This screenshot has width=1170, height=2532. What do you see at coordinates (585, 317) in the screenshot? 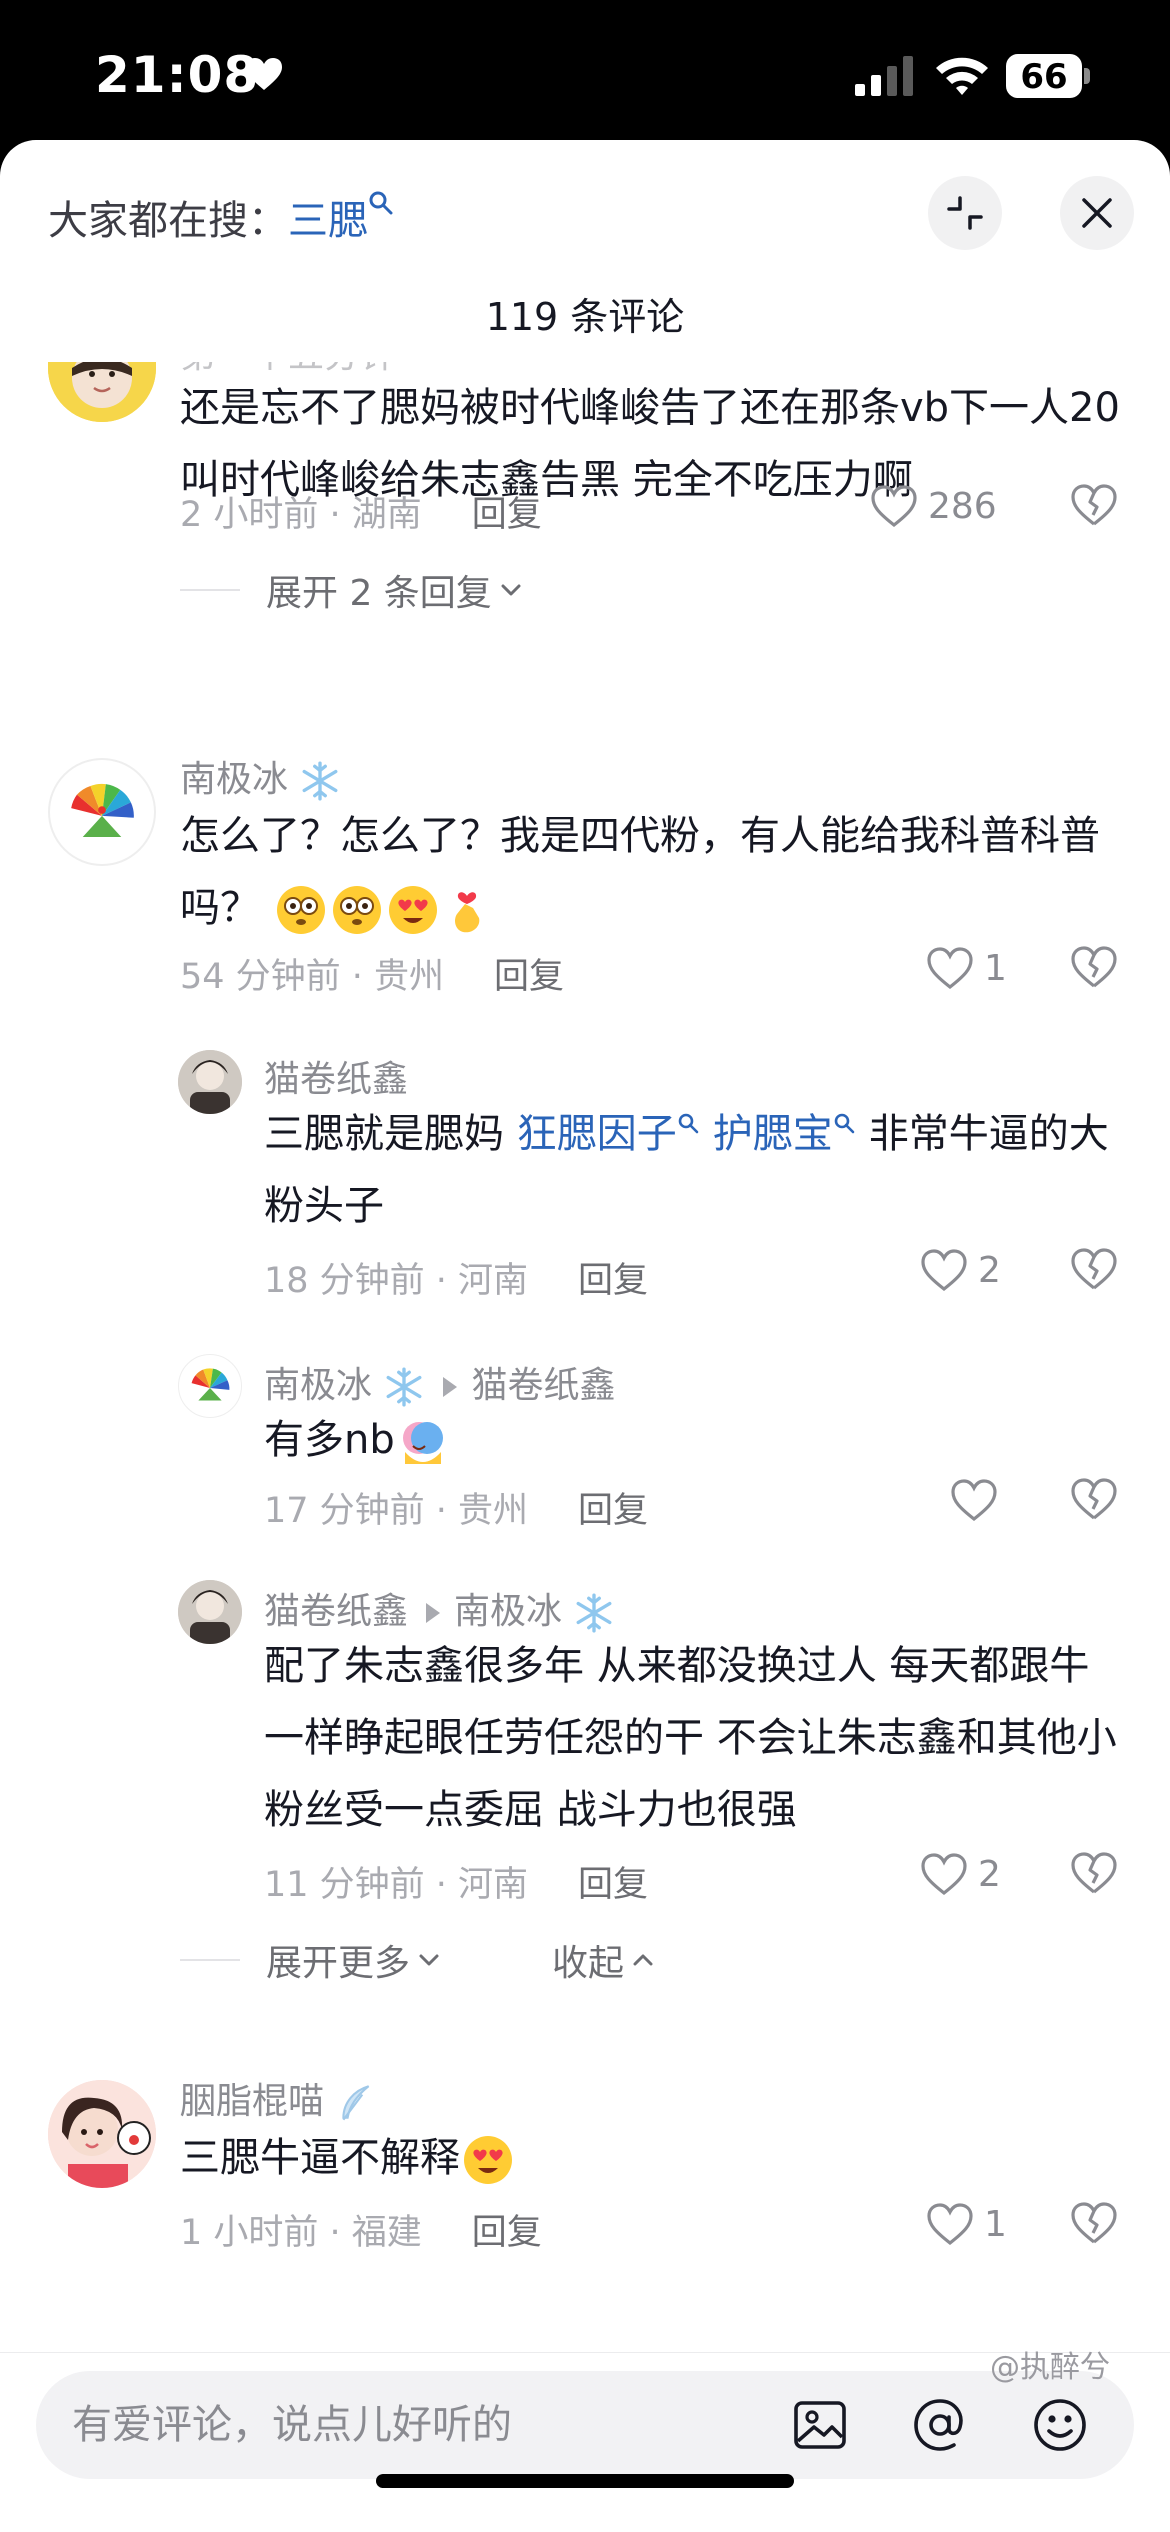
I see `comment-count: 119 条评论` at bounding box center [585, 317].